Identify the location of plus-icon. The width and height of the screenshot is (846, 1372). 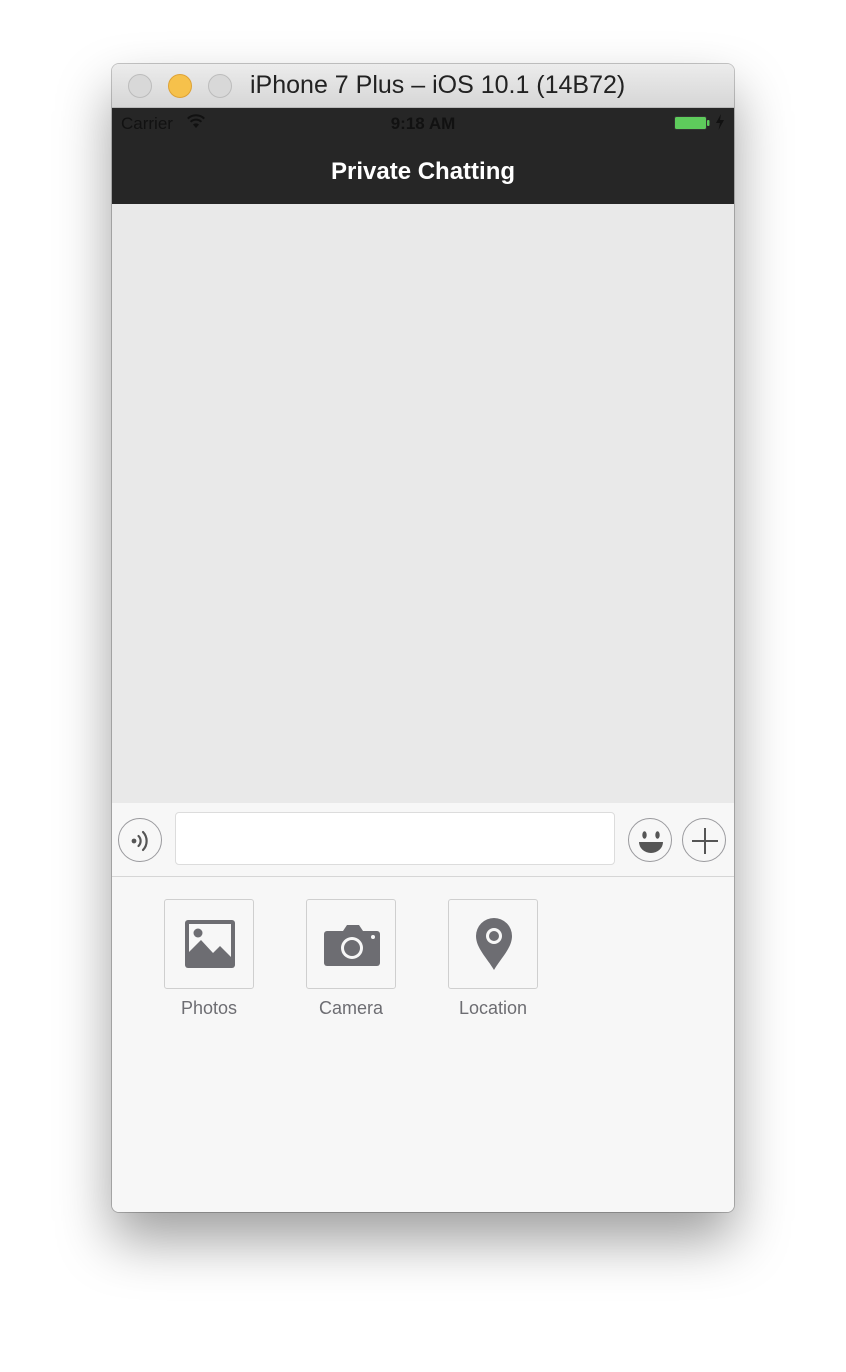
(705, 841).